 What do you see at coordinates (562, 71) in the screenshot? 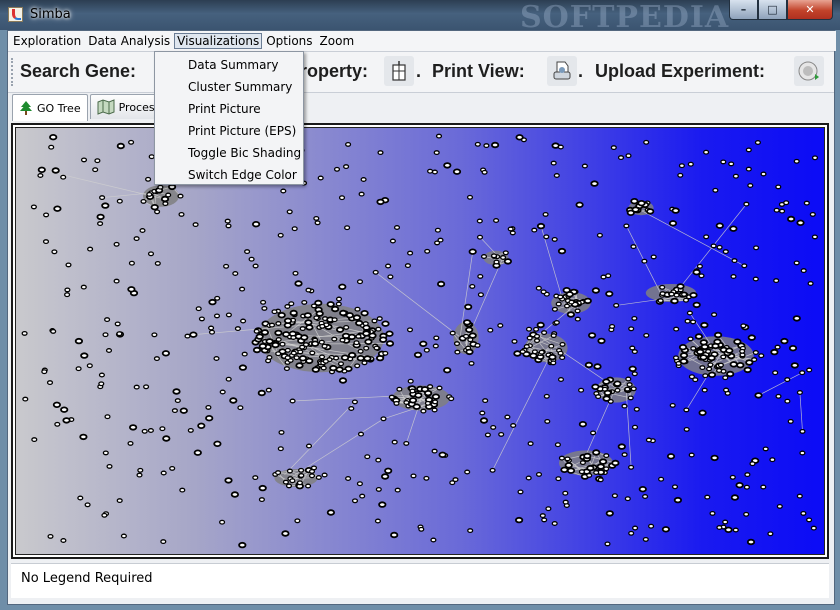
I see `print-view-button` at bounding box center [562, 71].